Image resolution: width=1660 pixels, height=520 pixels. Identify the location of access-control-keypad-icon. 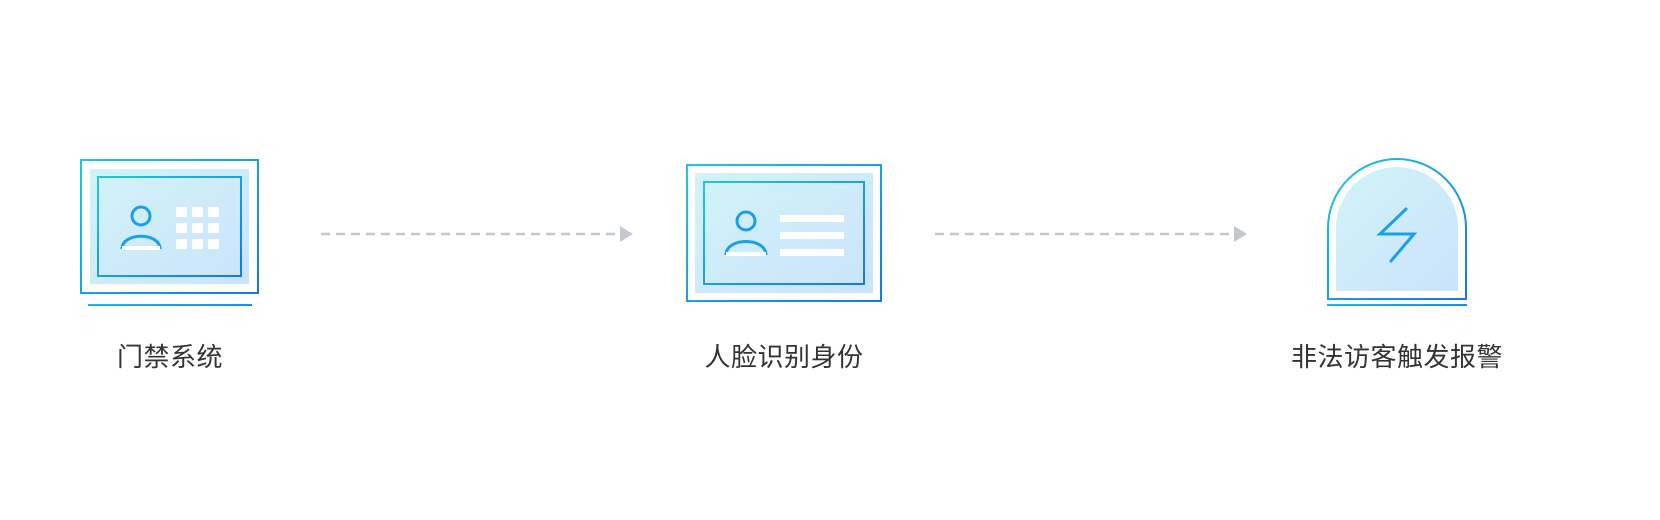
(169, 232).